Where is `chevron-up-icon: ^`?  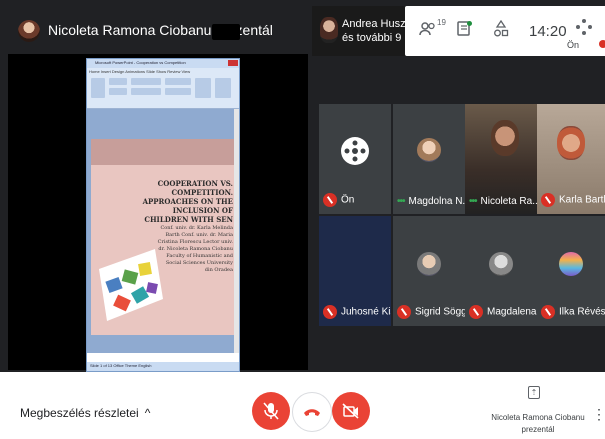 chevron-up-icon: ^ is located at coordinates (147, 413).